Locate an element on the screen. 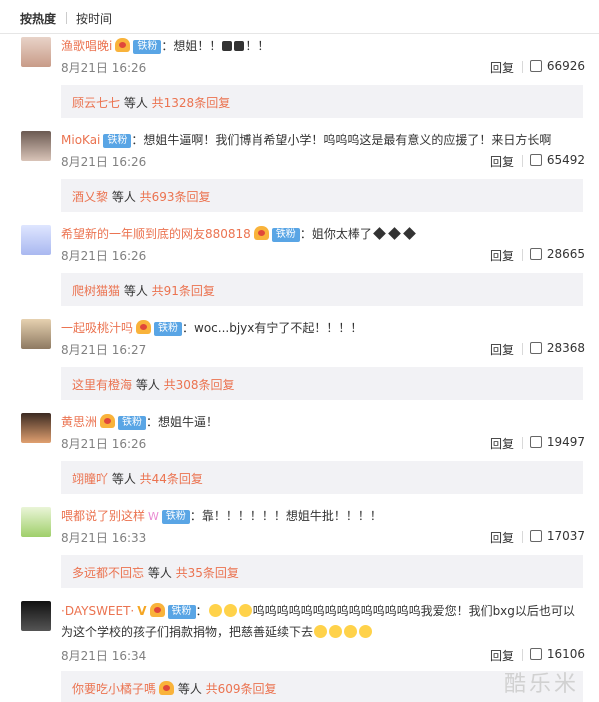  sub-reply-summary: 翊瞳吖 等人 共44条回复 is located at coordinates (322, 477).